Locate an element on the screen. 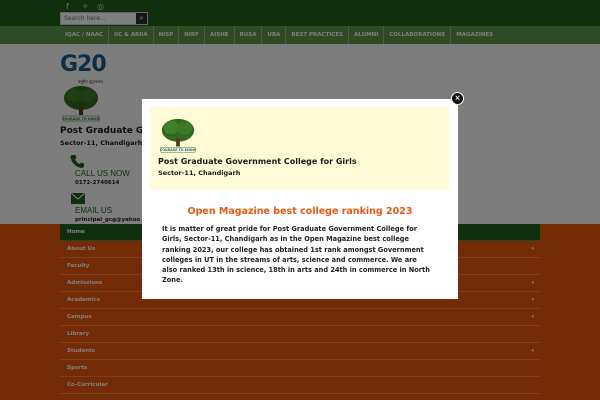 The height and width of the screenshot is (400, 600). close-icon: × is located at coordinates (457, 98).